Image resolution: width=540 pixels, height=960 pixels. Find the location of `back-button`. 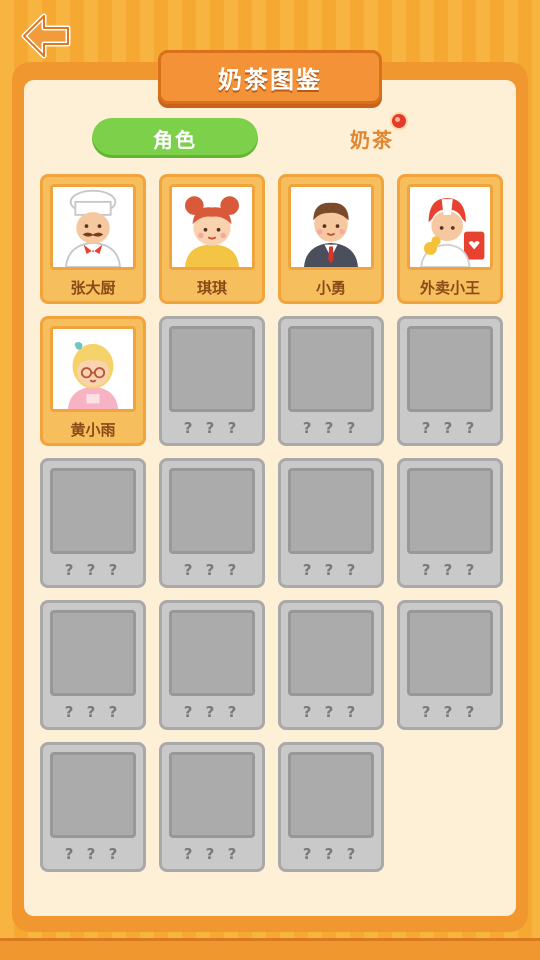

back-button is located at coordinates (47, 36).